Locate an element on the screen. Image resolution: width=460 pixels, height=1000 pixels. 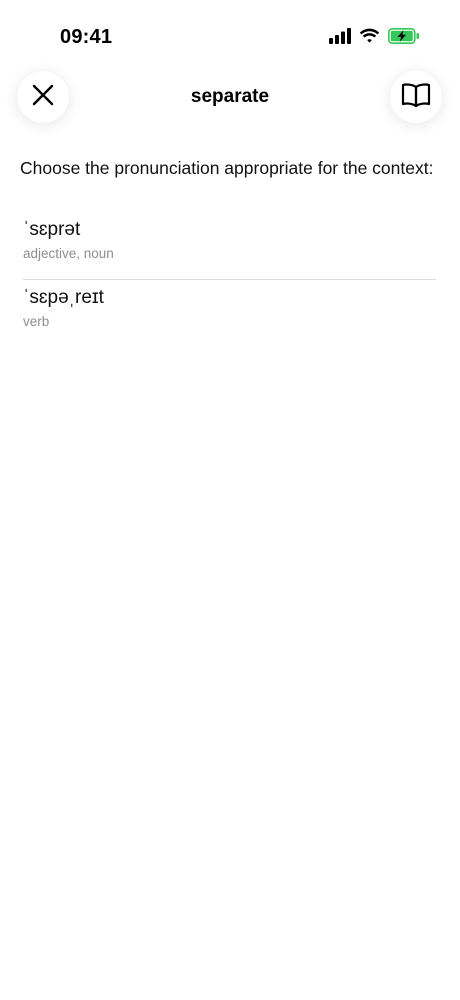
pronunciation-option-verb: ˈsɛpəˌreɪt verb is located at coordinates (229, 313).